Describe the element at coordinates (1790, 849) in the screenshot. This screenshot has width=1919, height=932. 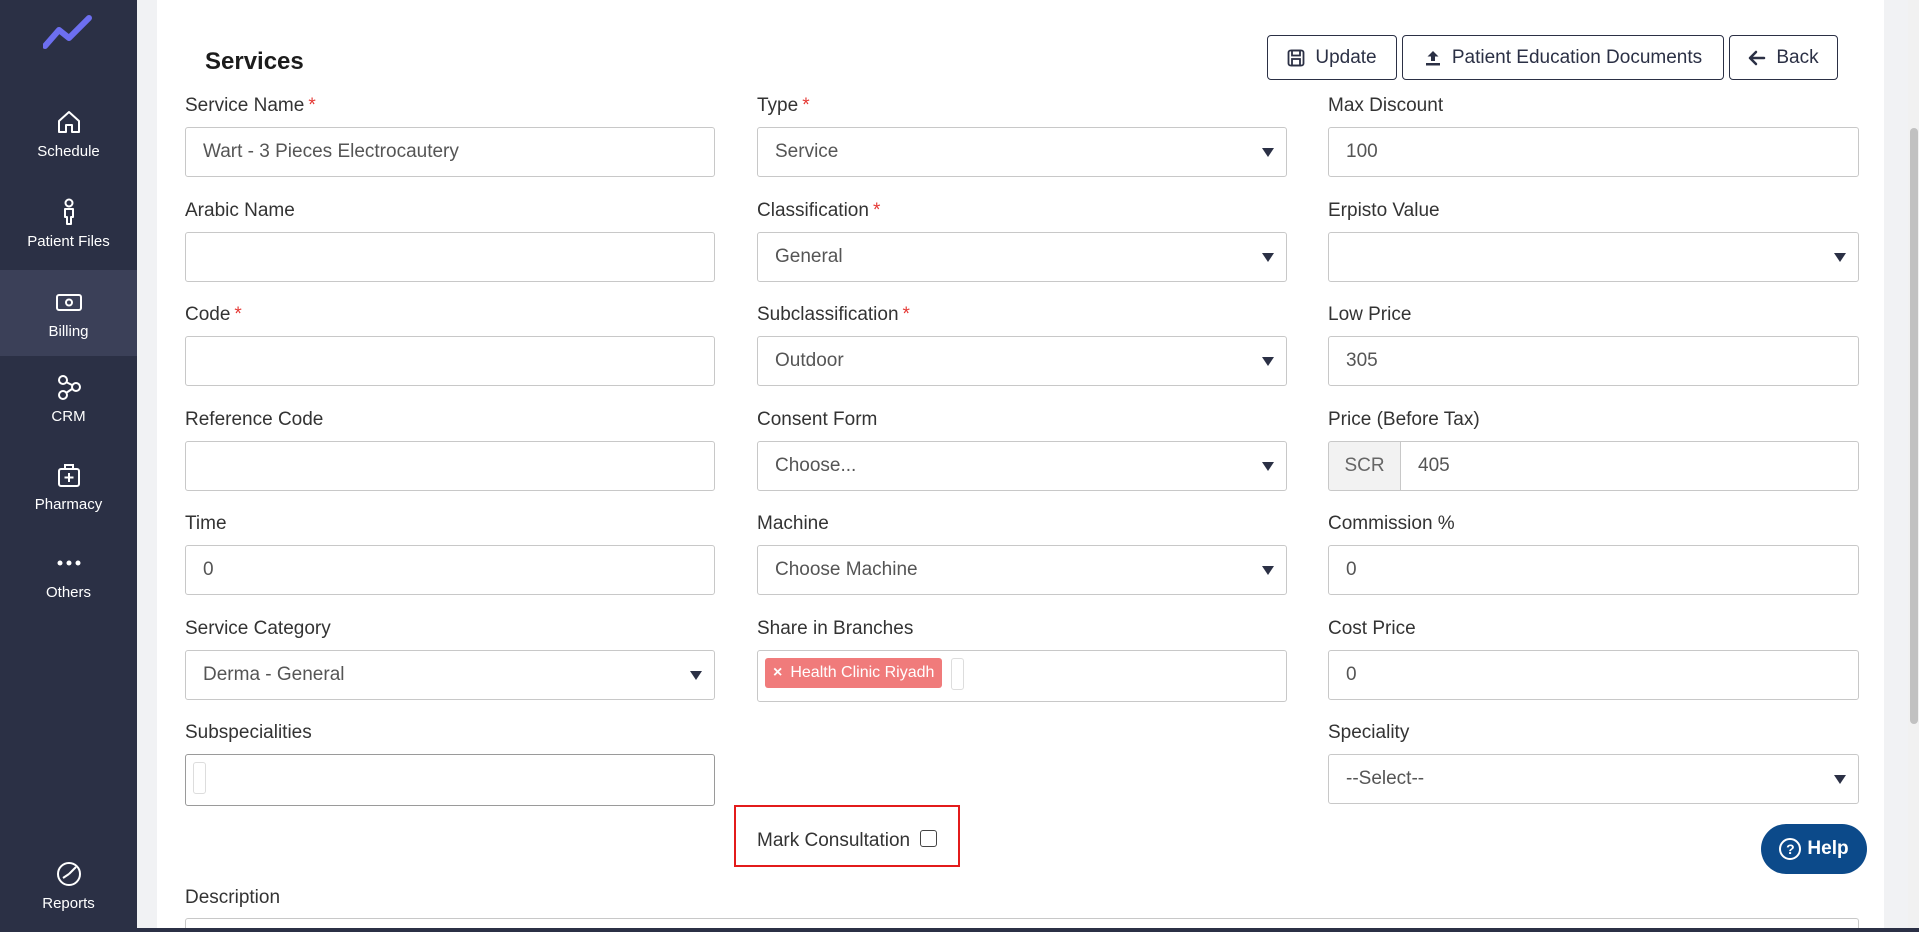
I see `question-icon: ?` at that location.